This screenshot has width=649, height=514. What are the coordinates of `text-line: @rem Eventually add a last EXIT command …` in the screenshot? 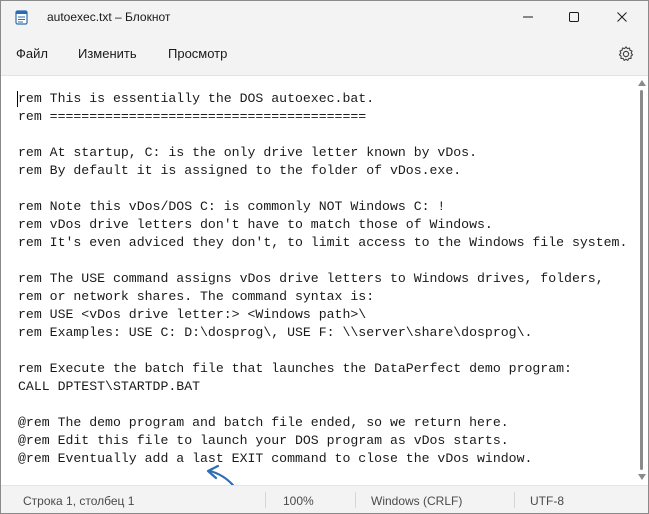 It's located at (275, 458).